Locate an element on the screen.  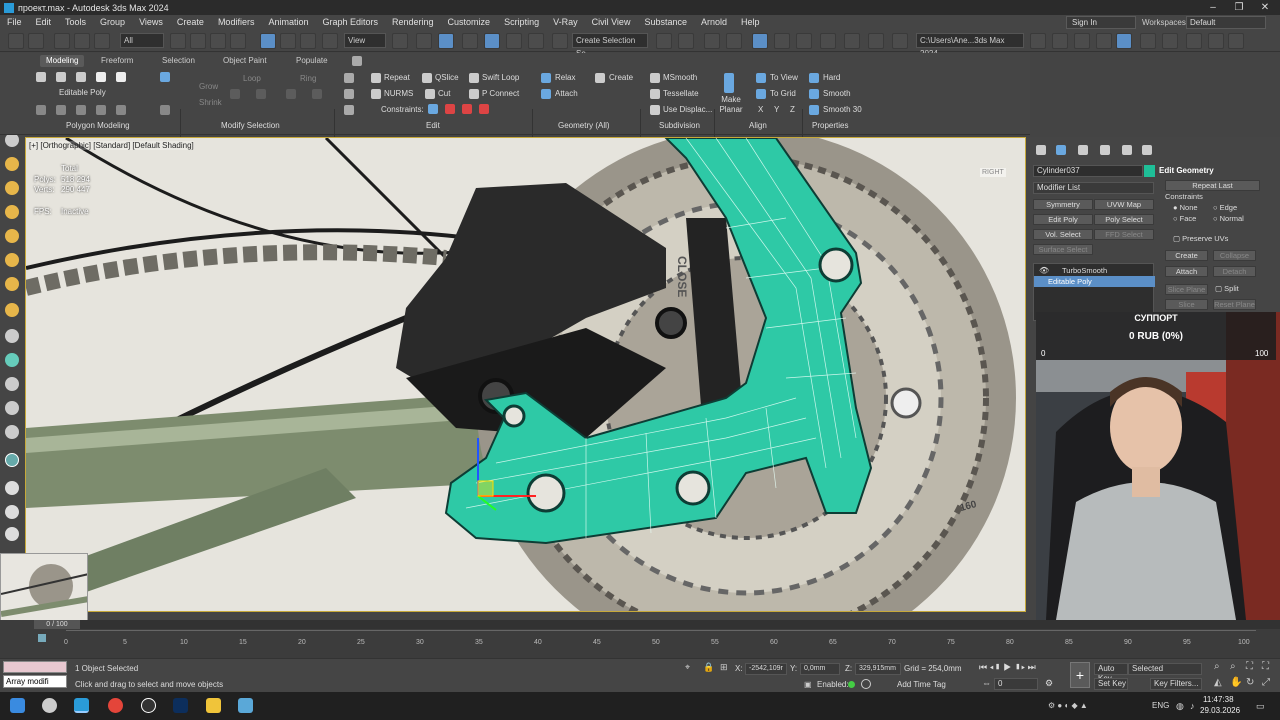
timeline-toggle-icon is located at coordinates (42, 638).